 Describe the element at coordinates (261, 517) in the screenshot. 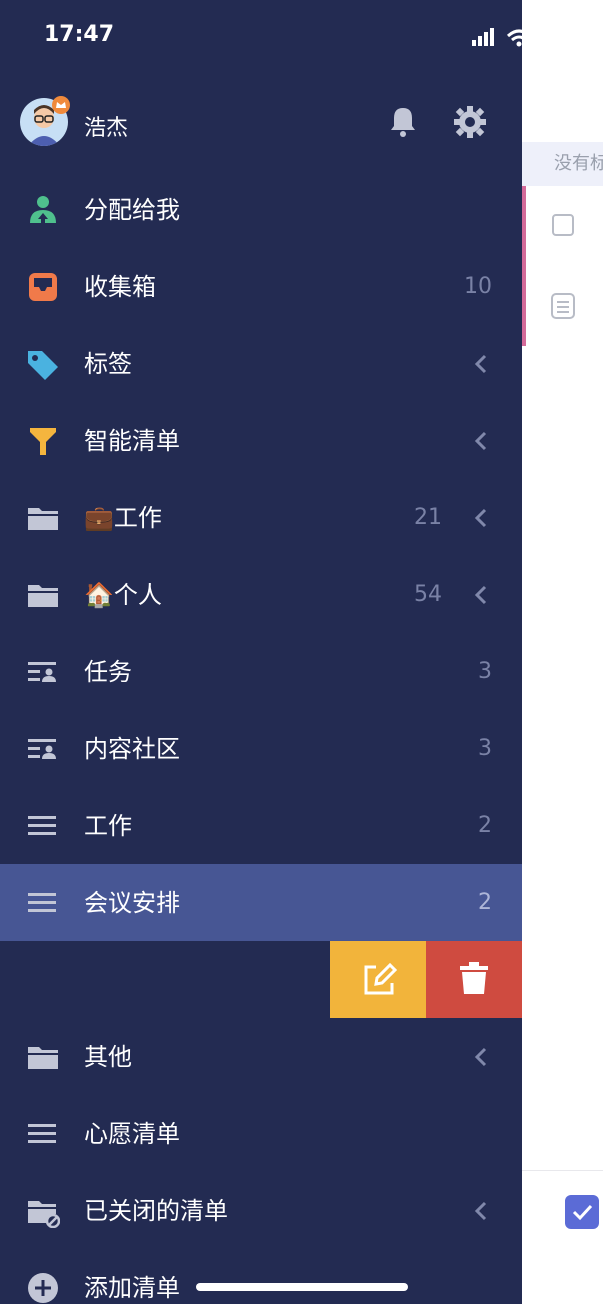

I see `sidebar-item-work-folder: 💼工作 21` at that location.